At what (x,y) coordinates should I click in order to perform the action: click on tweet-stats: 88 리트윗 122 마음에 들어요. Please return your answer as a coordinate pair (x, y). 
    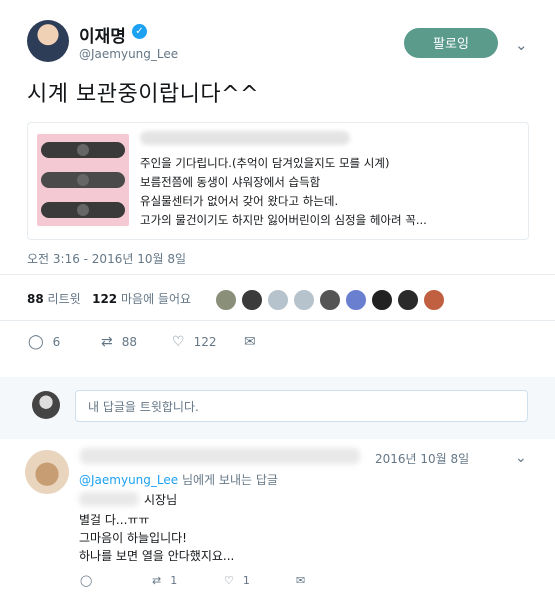
    Looking at the image, I should click on (109, 298).